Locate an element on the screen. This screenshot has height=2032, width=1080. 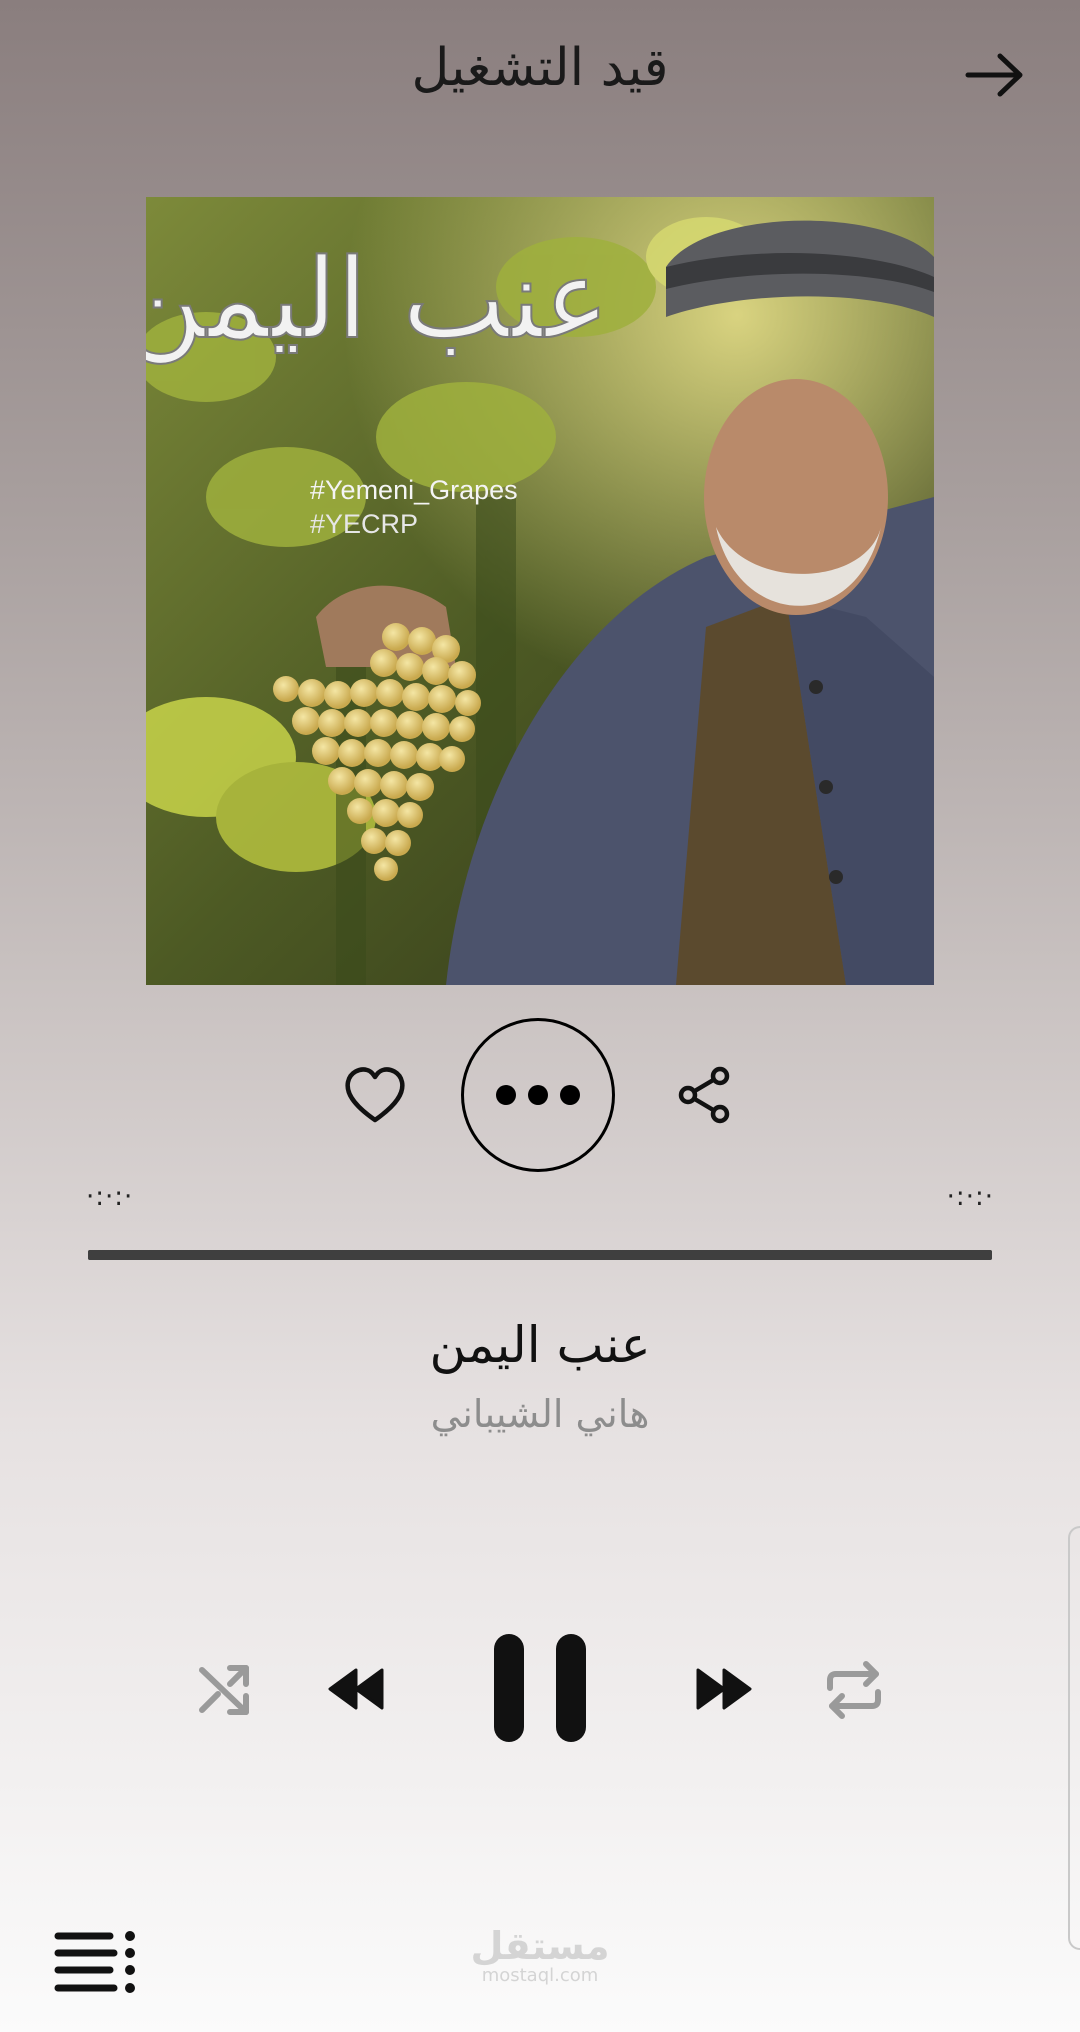
cover-hashtag-yemeni-grapes: #Yemeni_Grapes is located at coordinates (414, 490).